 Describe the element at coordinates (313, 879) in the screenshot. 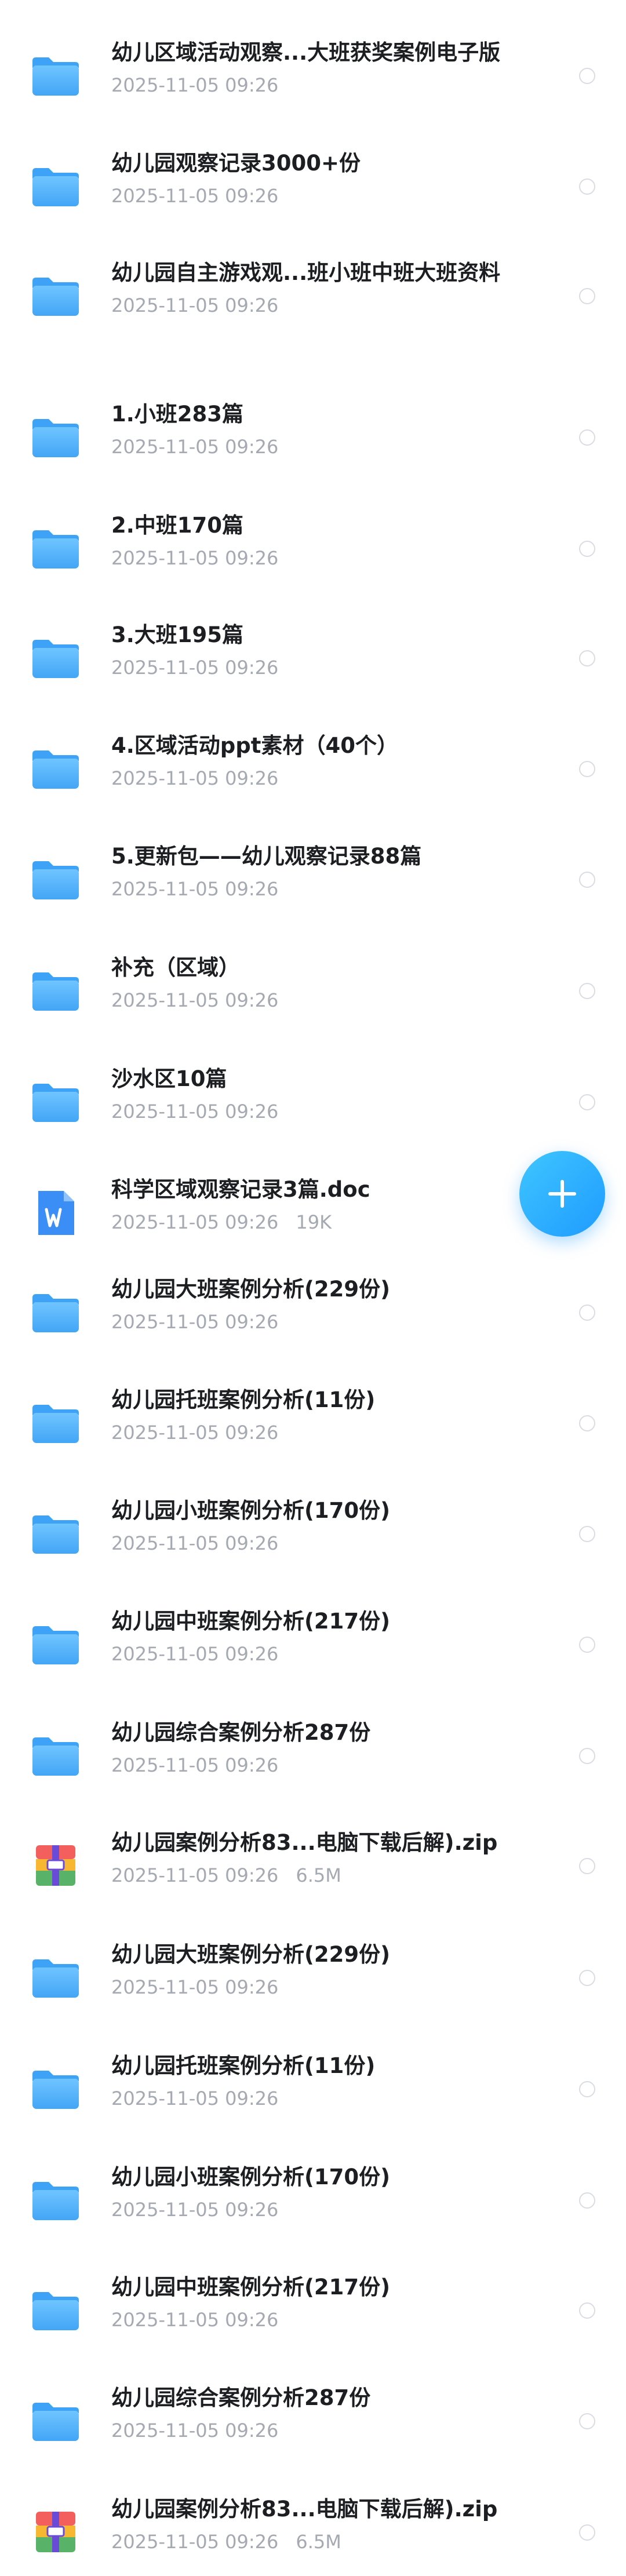

I see `file-row: 5.更新包——幼儿观察记录88篇 2025-11-05 09:26` at that location.